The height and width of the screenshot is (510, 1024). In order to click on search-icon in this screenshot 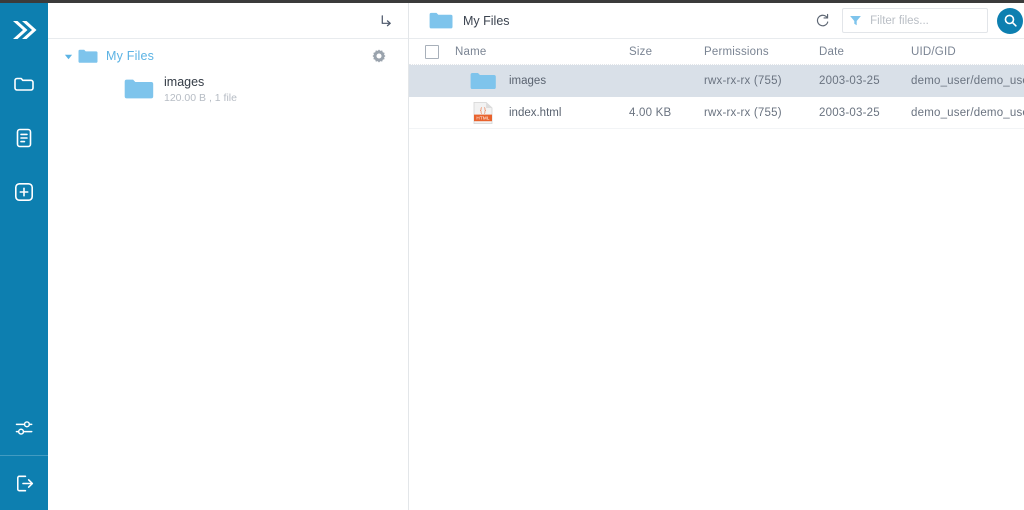, I will do `click(1010, 20)`.